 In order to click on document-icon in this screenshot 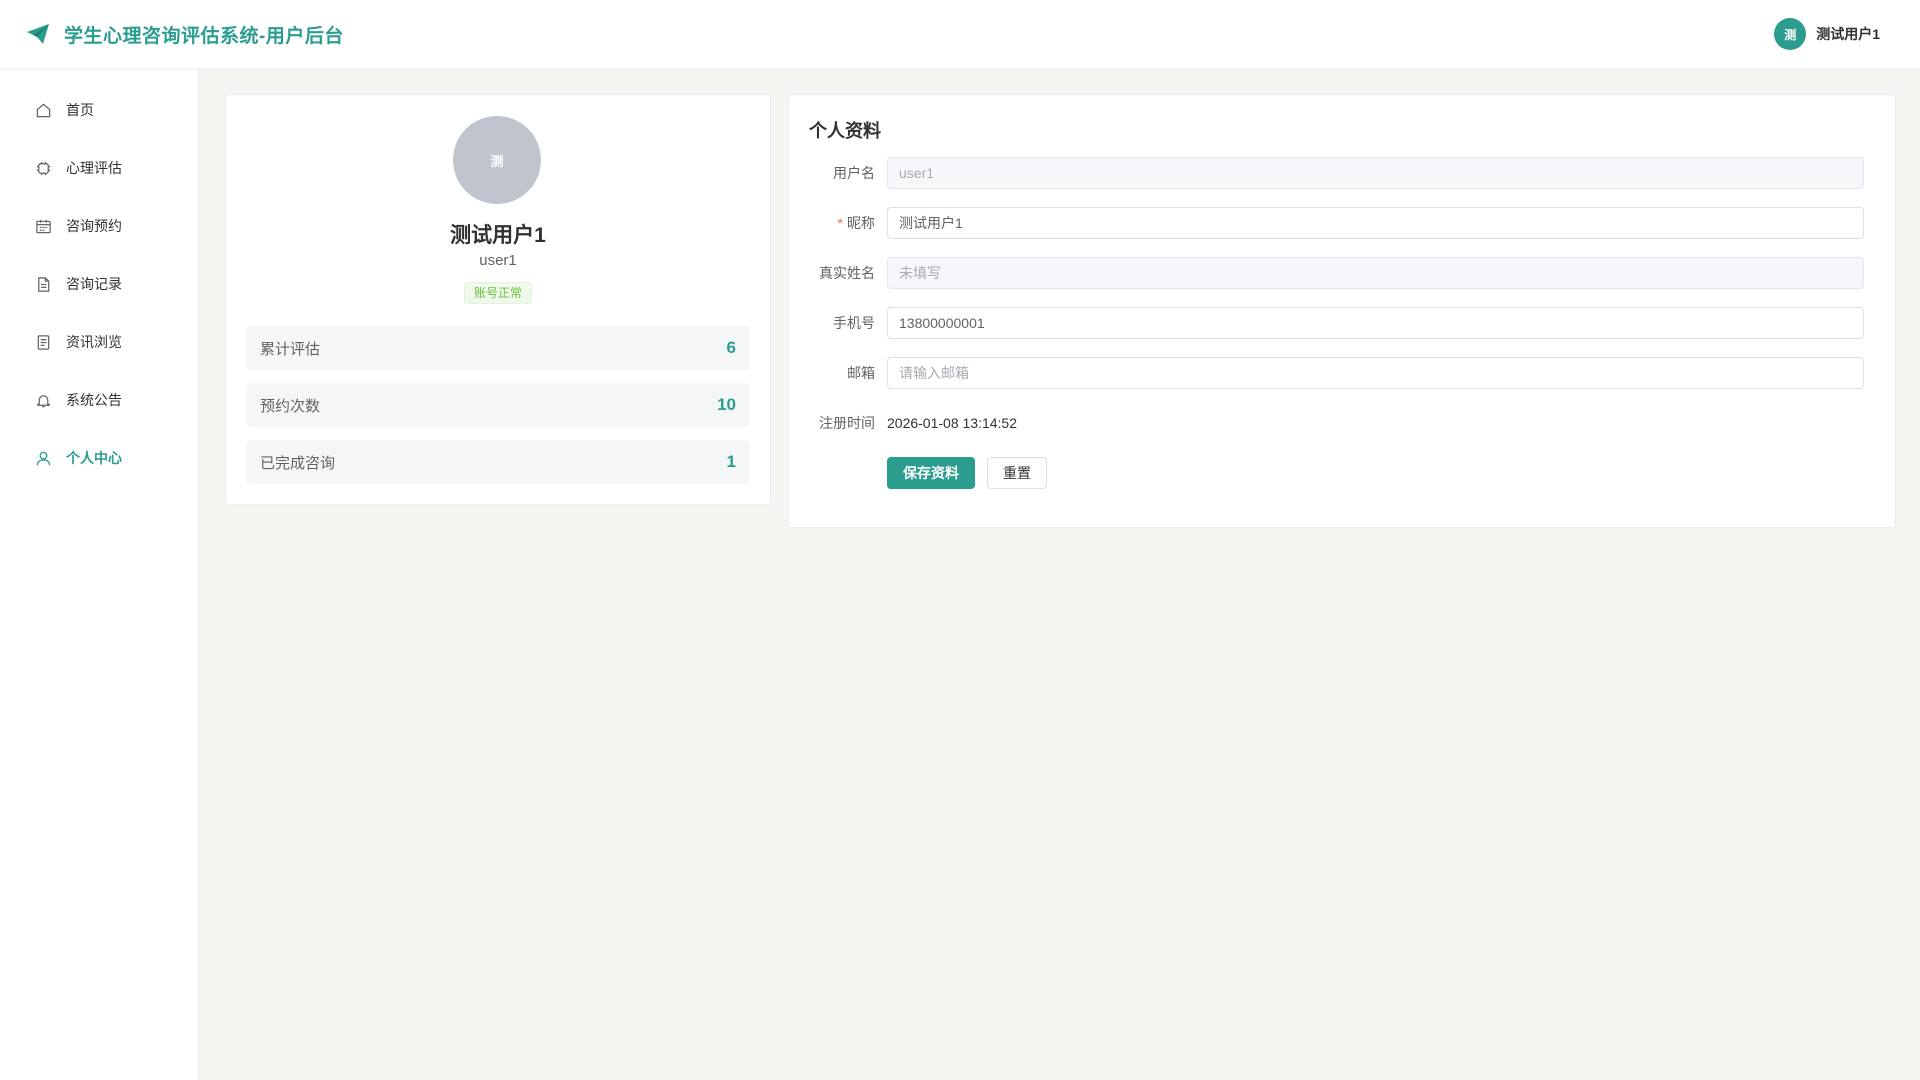, I will do `click(43, 284)`.